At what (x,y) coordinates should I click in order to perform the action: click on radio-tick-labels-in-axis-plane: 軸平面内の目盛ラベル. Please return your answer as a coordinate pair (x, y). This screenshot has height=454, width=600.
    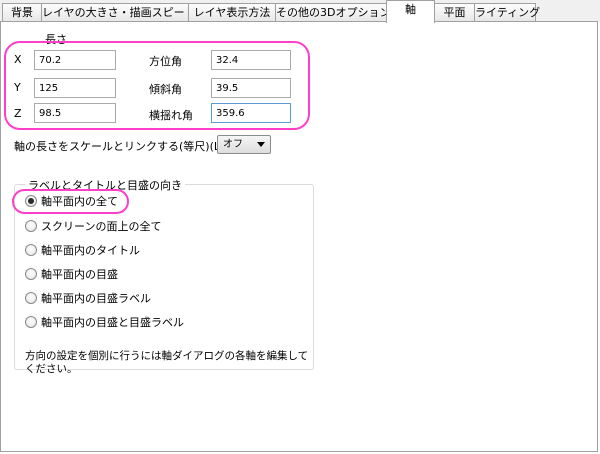
    Looking at the image, I should click on (88, 298).